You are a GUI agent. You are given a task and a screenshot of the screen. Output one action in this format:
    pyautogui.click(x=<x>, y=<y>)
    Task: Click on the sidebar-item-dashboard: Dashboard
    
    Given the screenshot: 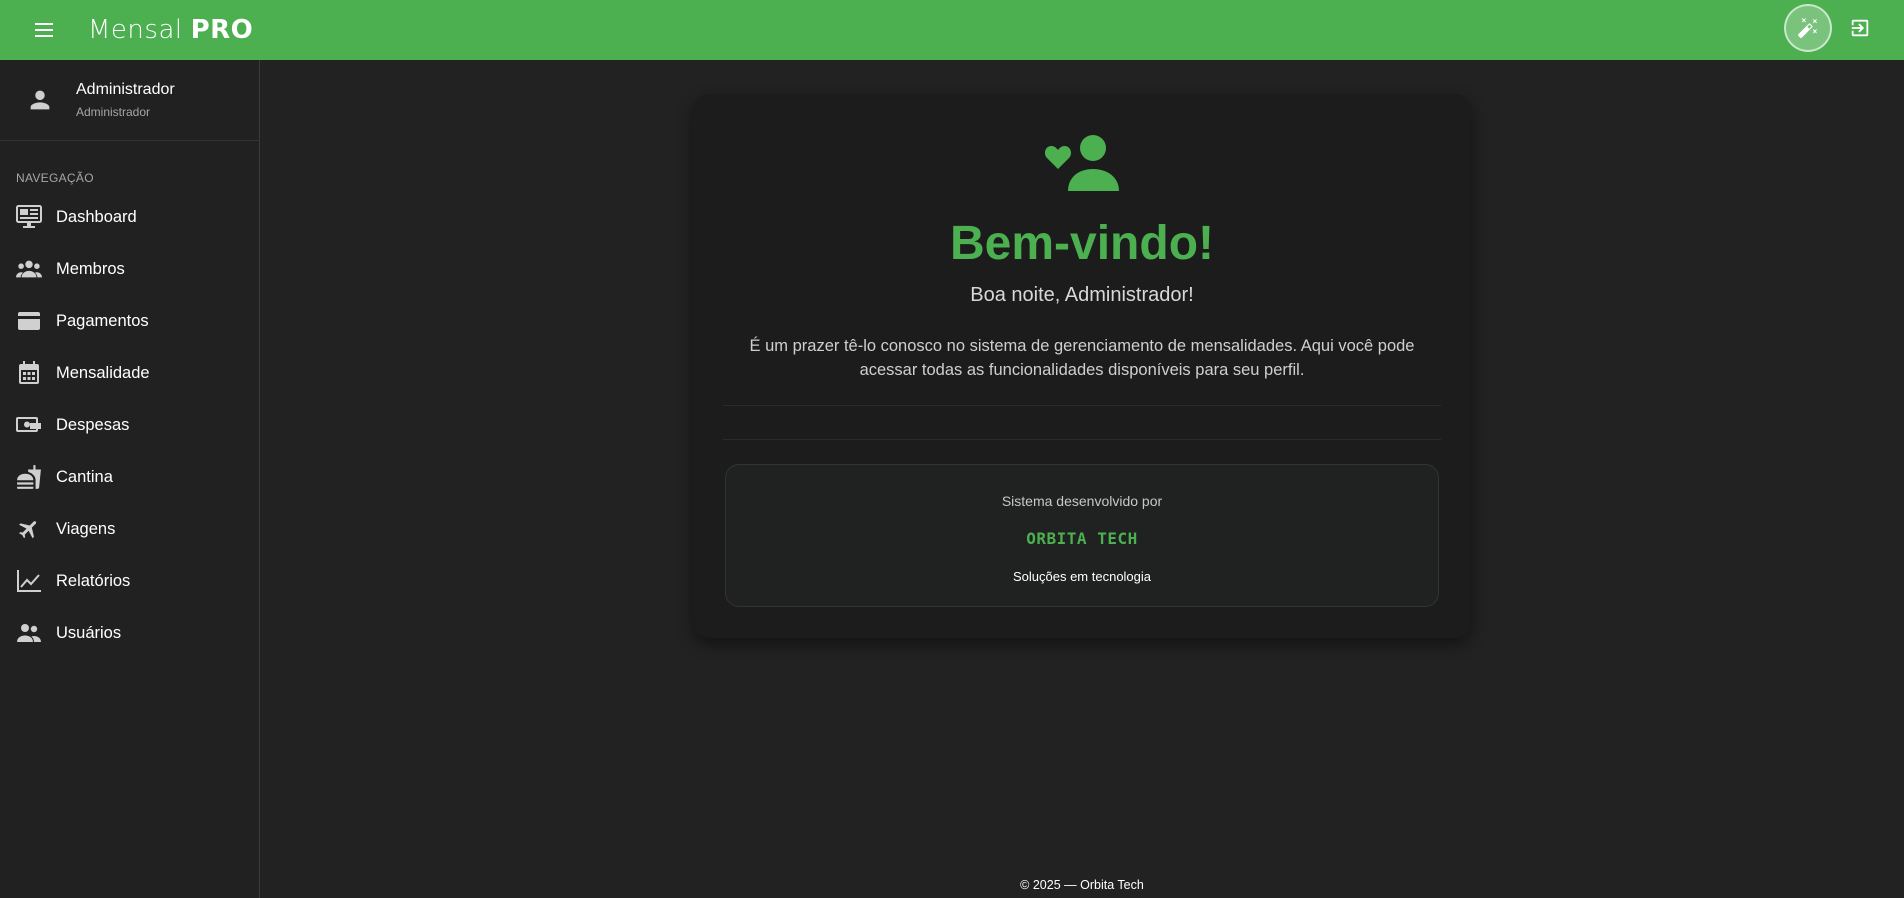 What is the action you would take?
    pyautogui.click(x=129, y=217)
    